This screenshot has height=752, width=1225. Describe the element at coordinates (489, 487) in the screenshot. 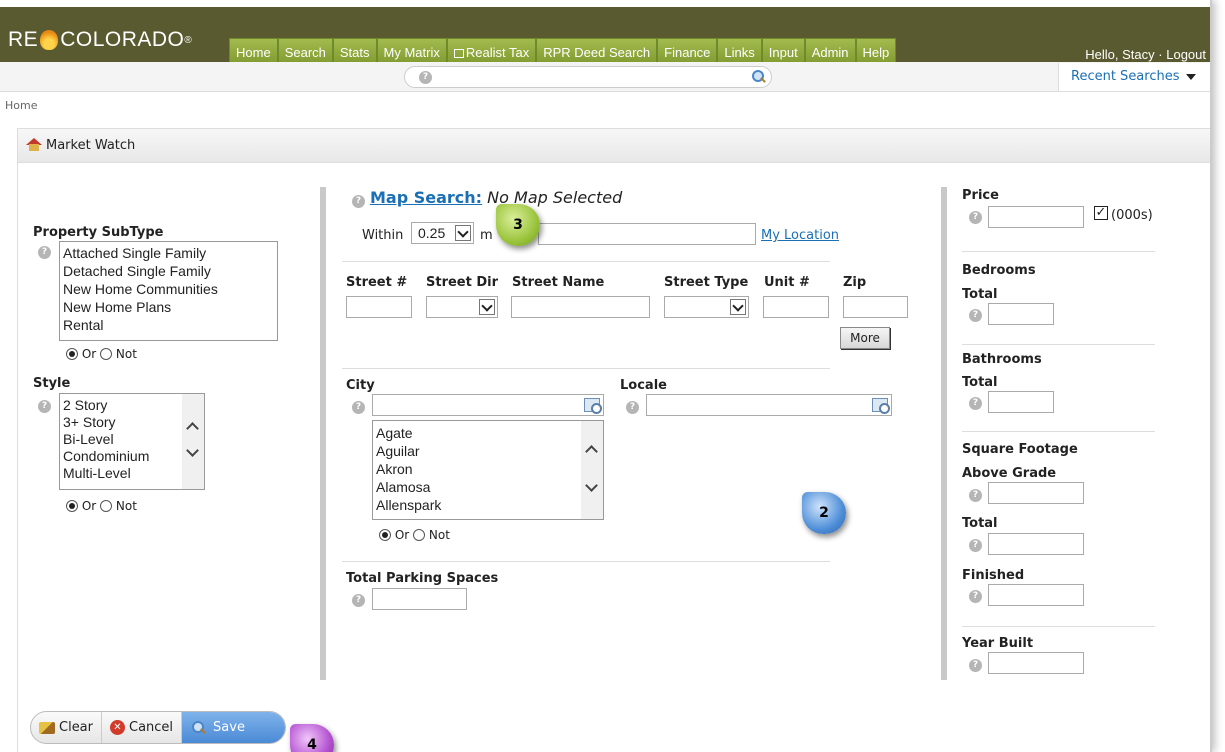

I see `city-option: Alamosa` at that location.